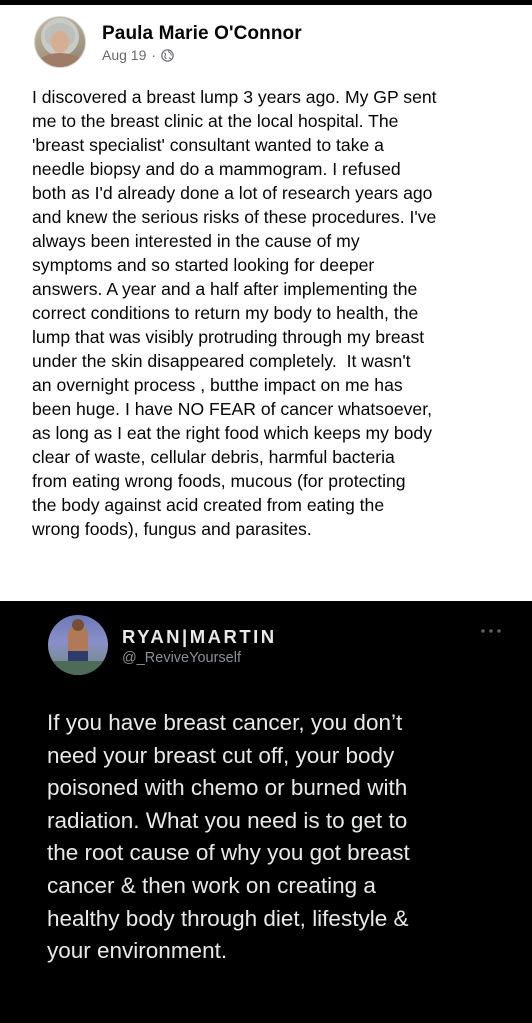  I want to click on author-name: Paula Marie O'Connor, so click(202, 34).